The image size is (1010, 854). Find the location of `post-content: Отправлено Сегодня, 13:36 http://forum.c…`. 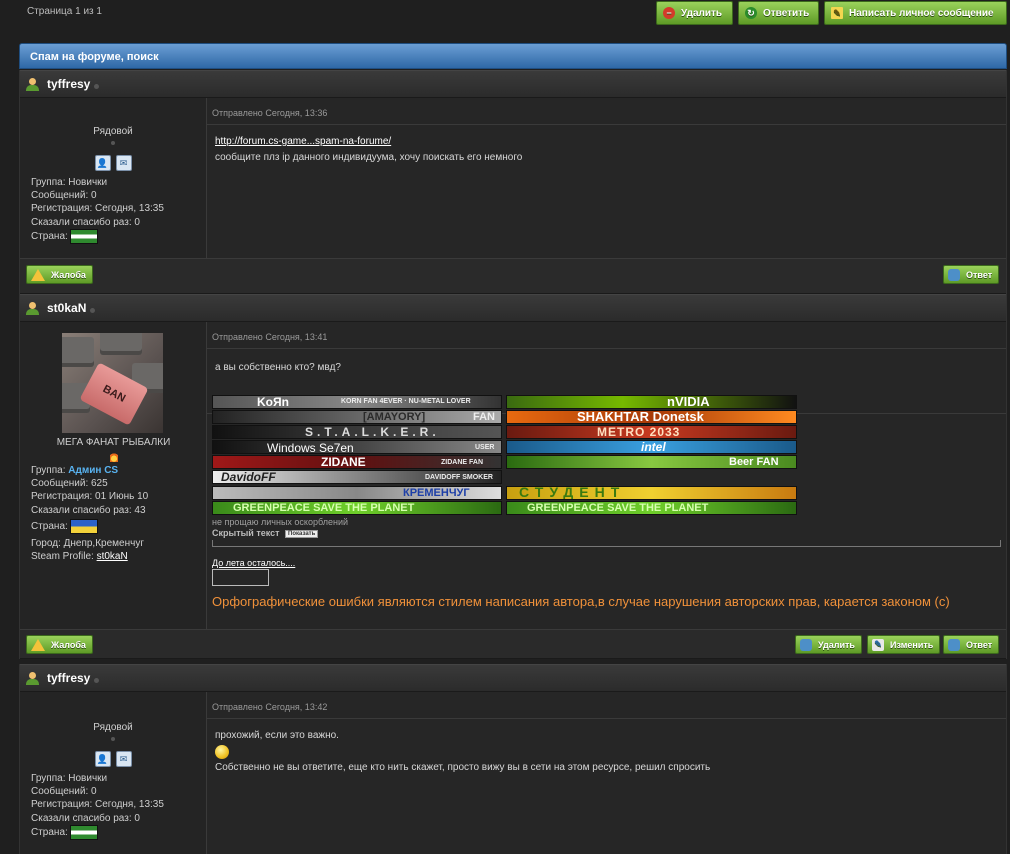

post-content: Отправлено Сегодня, 13:36 http://forum.c… is located at coordinates (606, 178).